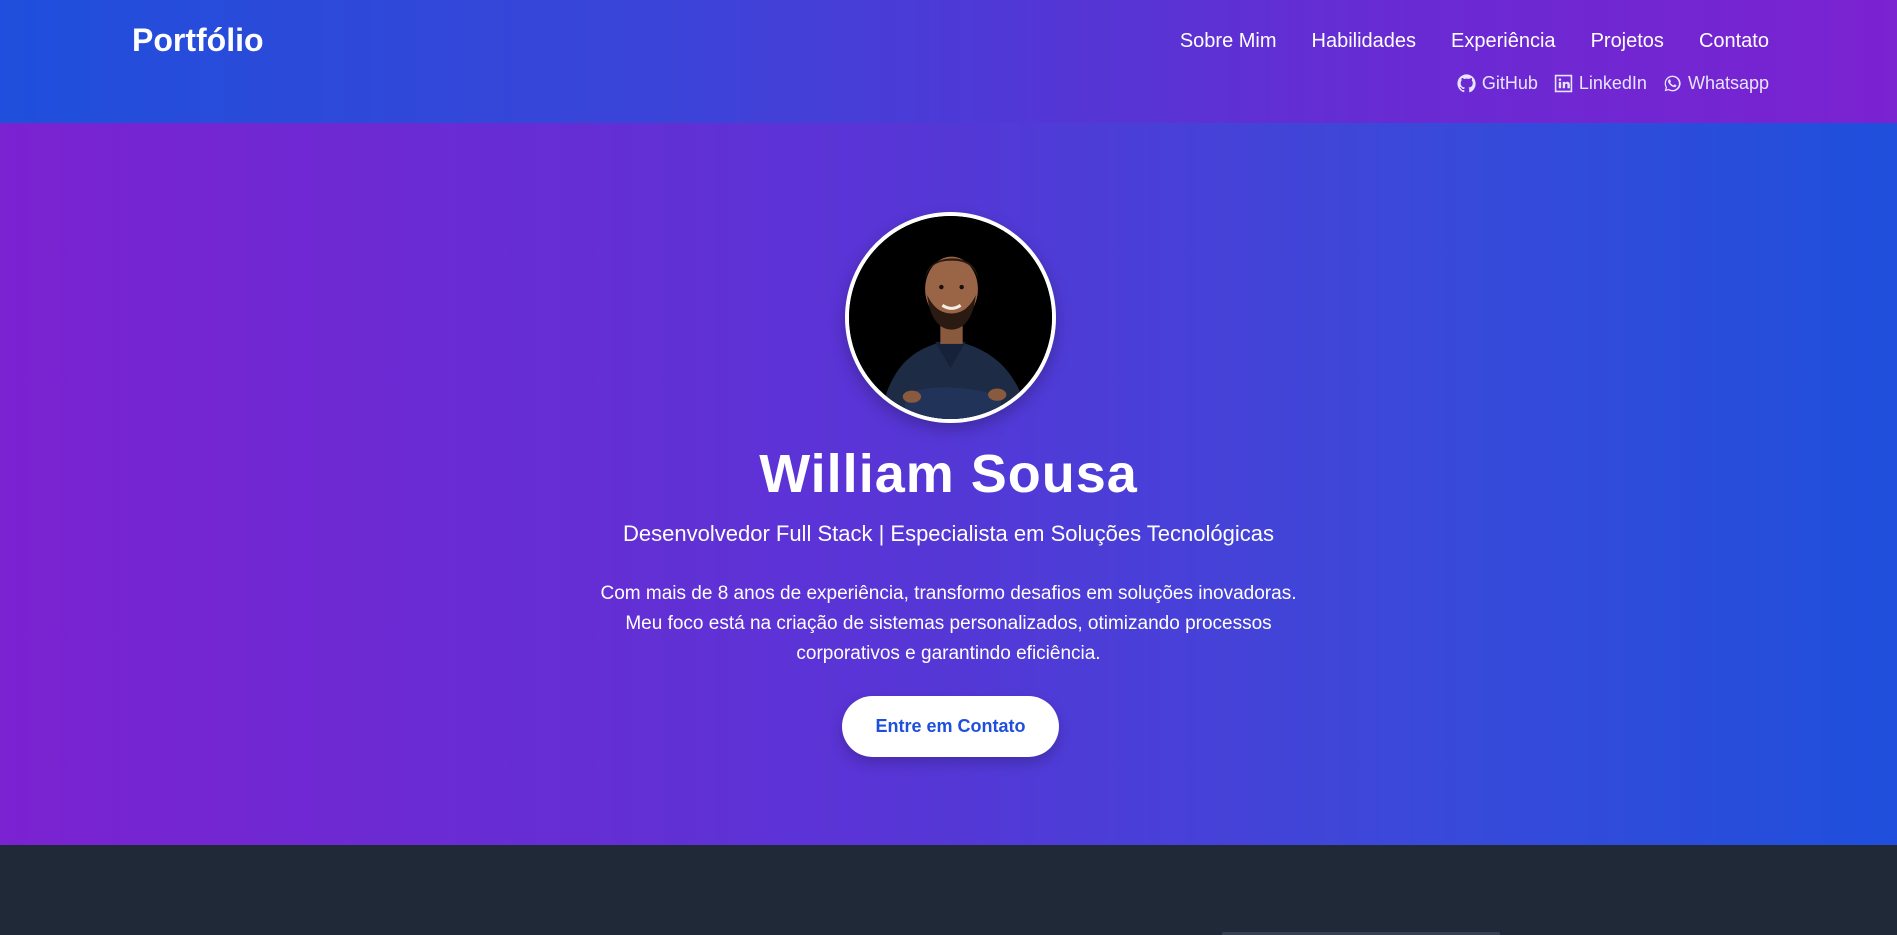 The width and height of the screenshot is (1897, 935). I want to click on social-label-linkedin: LinkedIn, so click(1612, 83).